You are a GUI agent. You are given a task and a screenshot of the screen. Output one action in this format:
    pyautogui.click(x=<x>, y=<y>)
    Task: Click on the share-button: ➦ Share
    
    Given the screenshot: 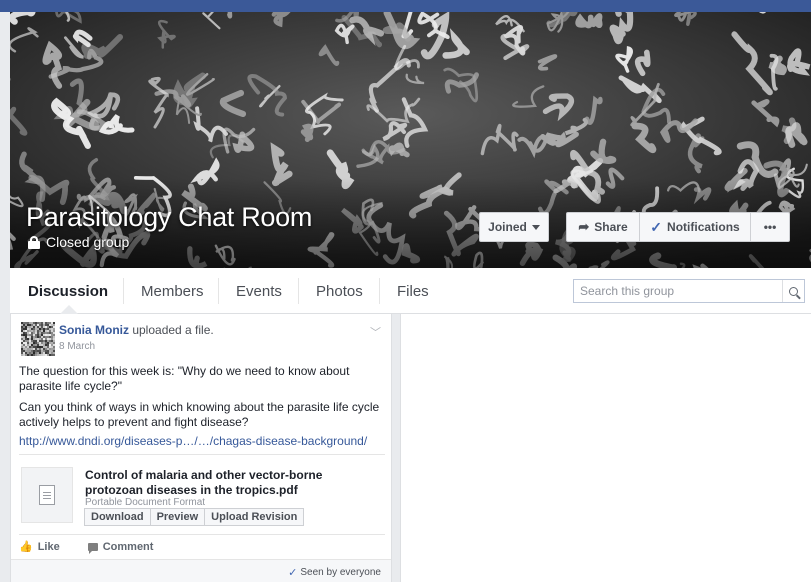 What is the action you would take?
    pyautogui.click(x=603, y=227)
    